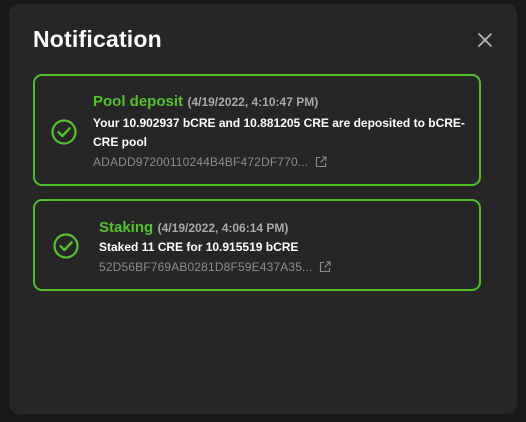 The width and height of the screenshot is (526, 422). I want to click on notification-header: Staking (4/19/2022, 4:06:14 PM), so click(284, 228).